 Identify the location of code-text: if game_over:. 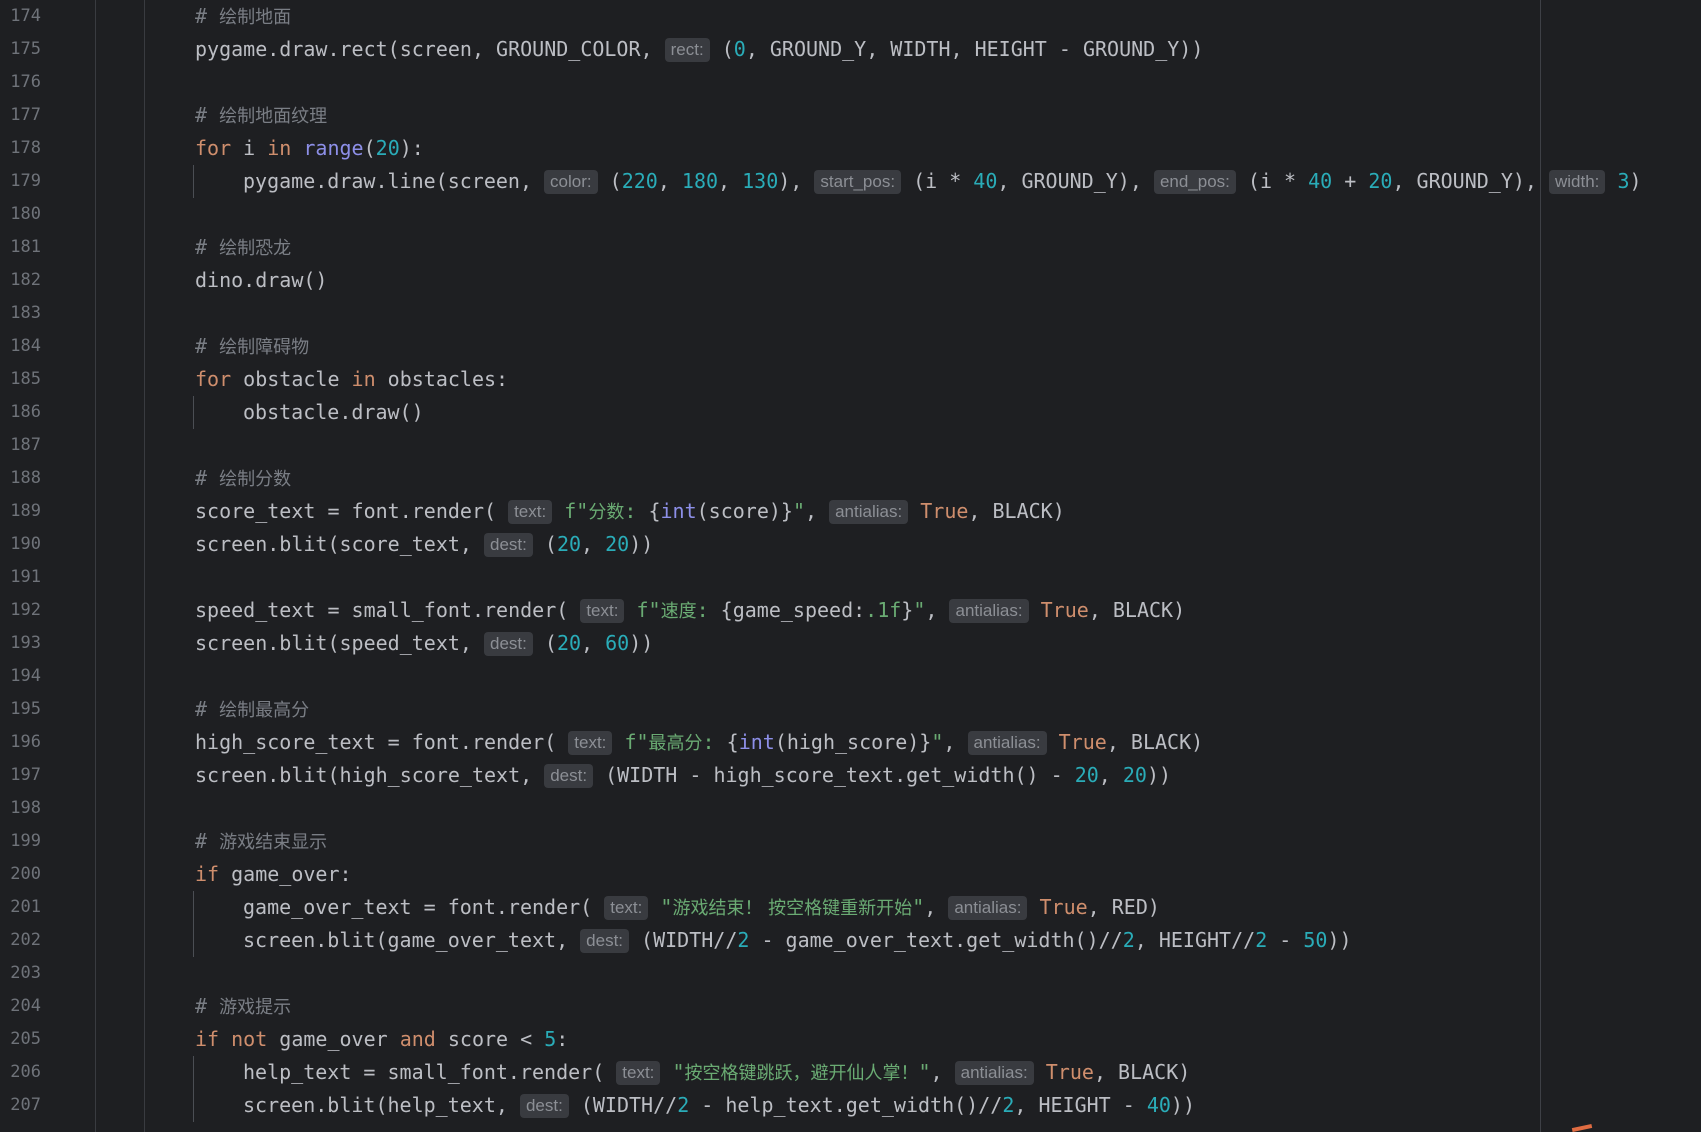
(273, 874).